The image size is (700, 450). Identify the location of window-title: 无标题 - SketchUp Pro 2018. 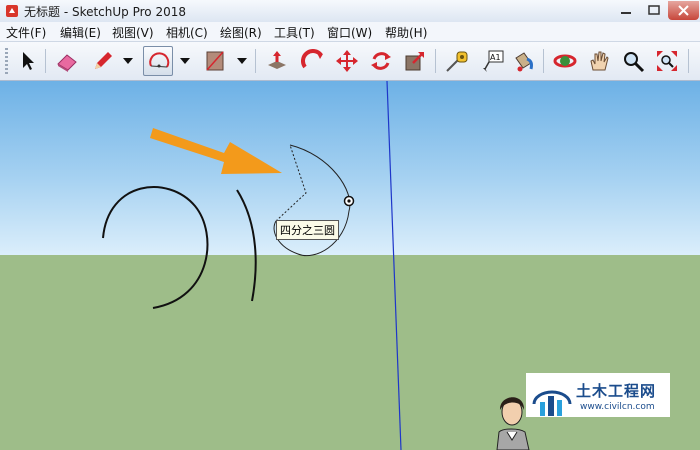
(105, 12).